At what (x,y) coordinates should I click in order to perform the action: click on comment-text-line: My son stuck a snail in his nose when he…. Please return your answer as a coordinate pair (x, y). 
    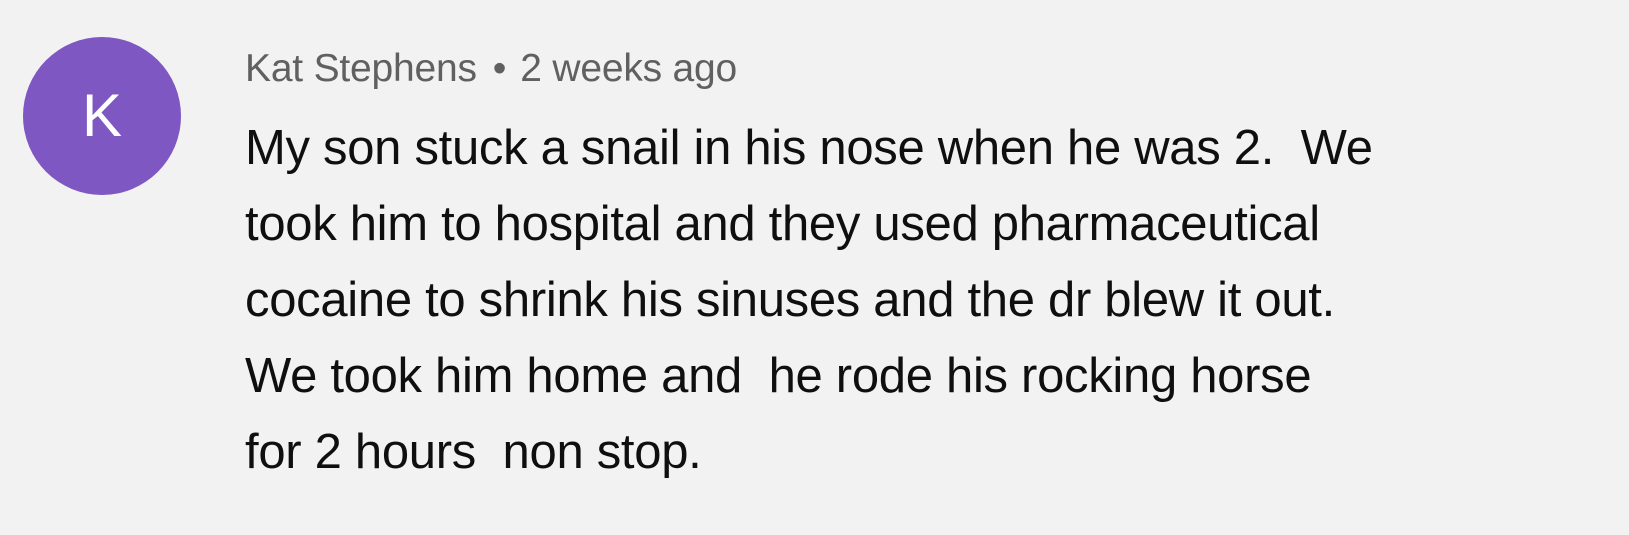
    Looking at the image, I should click on (809, 148).